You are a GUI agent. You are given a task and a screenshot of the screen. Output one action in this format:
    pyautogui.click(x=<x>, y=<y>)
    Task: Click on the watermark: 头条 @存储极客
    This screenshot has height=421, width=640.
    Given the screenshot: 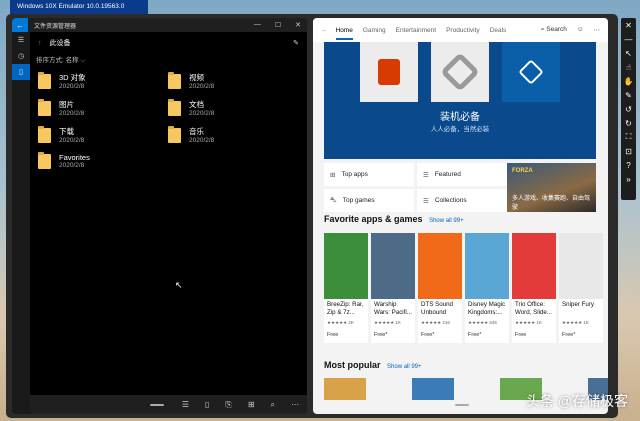 What is the action you would take?
    pyautogui.click(x=576, y=401)
    